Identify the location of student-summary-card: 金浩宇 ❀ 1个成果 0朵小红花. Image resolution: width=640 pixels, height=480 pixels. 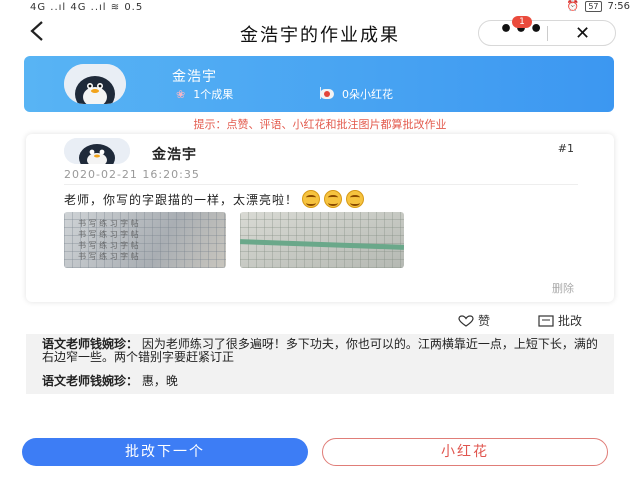
(319, 84).